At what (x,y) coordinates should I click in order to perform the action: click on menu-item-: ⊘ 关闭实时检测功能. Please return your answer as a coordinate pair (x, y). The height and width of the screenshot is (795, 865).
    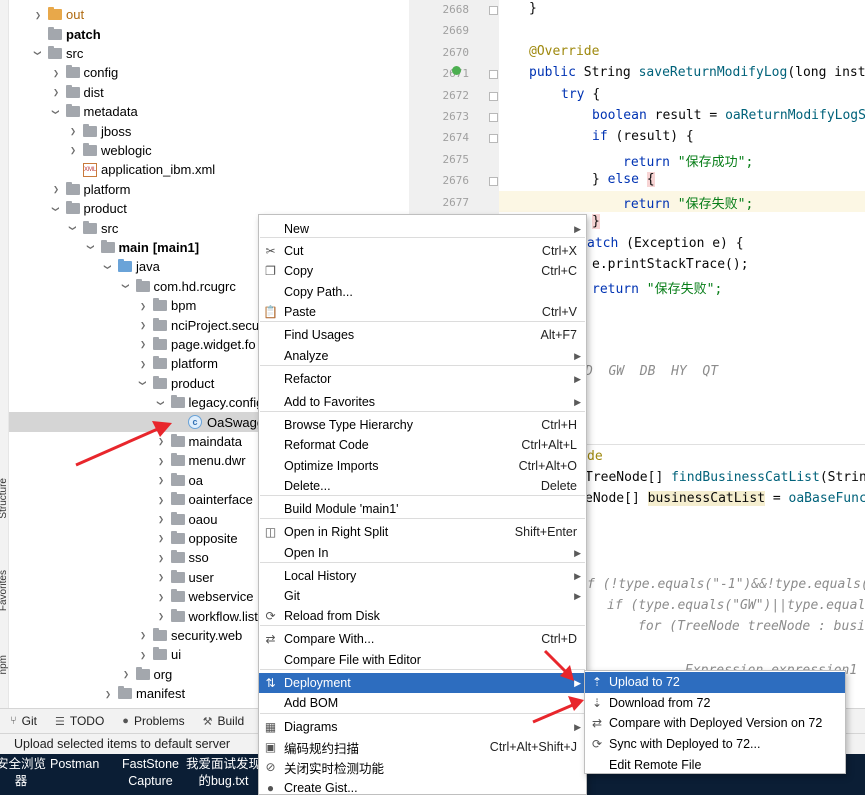
    Looking at the image, I should click on (422, 767).